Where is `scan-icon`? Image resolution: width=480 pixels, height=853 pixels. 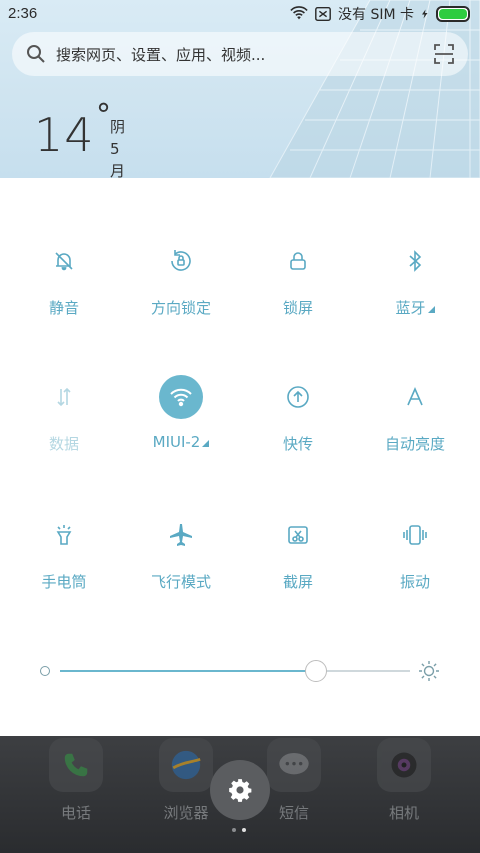
scan-icon is located at coordinates (444, 54).